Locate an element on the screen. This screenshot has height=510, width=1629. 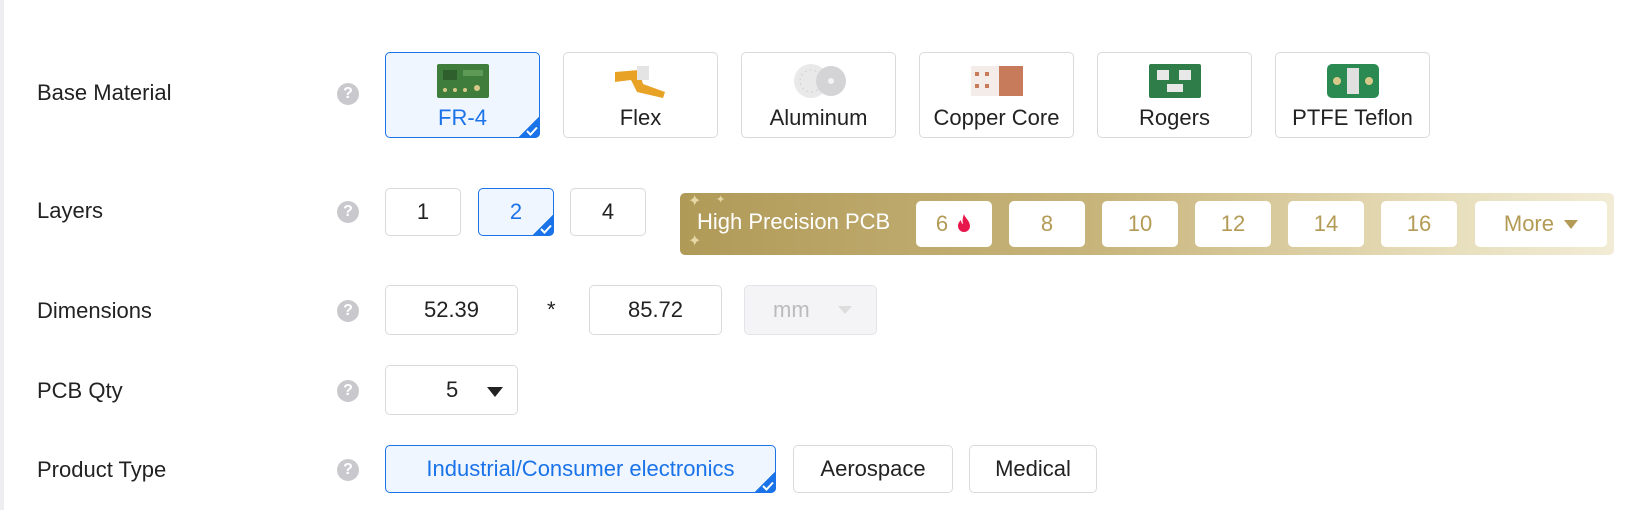
layer-option-1: 1 is located at coordinates (423, 212).